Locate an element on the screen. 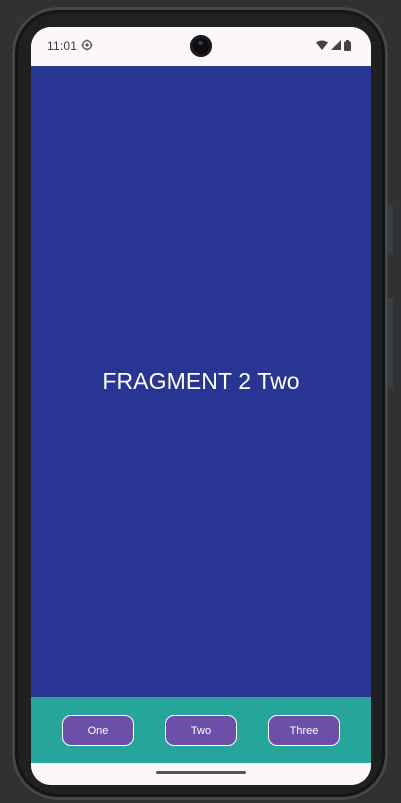 This screenshot has height=803, width=401. status-icons is located at coordinates (333, 45).